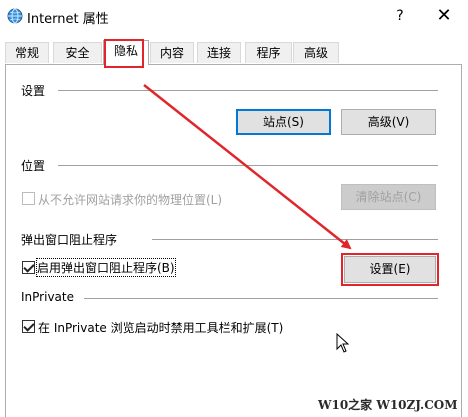 Image resolution: width=468 pixels, height=417 pixels. Describe the element at coordinates (106, 267) in the screenshot. I see `enable-popup-blocker-label: 启用弹出窗口阻止程序(B)` at that location.